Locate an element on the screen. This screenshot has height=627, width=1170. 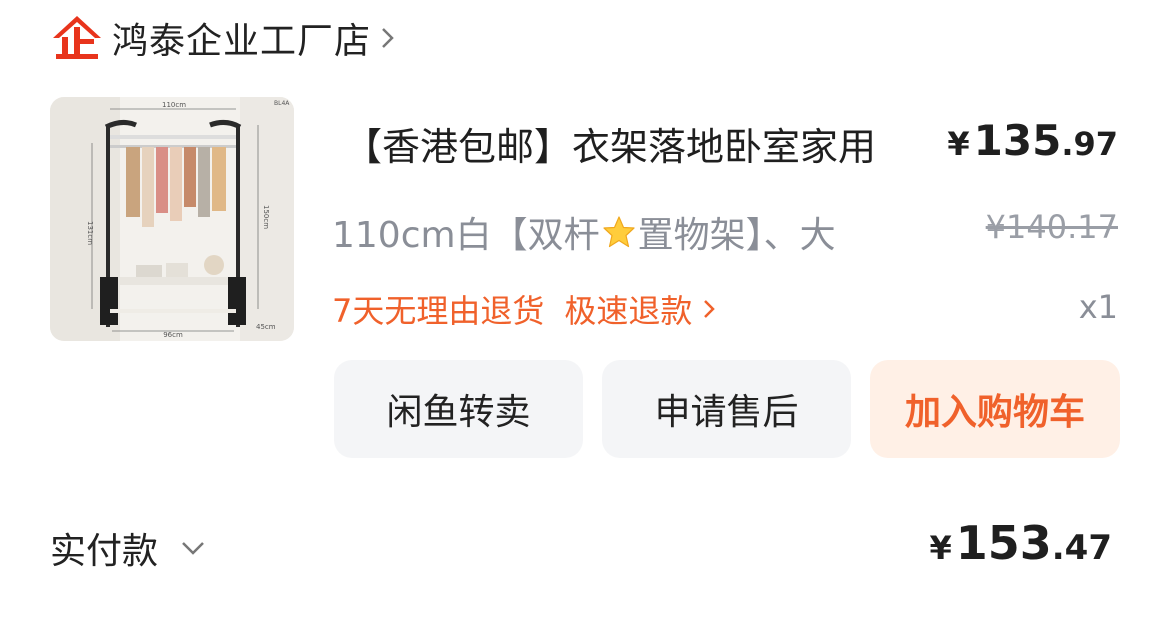
shop-name: 鸿泰企业工厂店 is located at coordinates (241, 38).